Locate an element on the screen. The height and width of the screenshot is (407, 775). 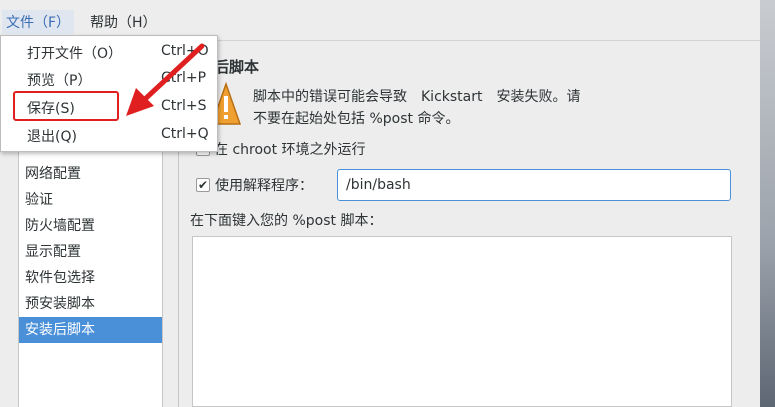
checkmark-icon: ✔ is located at coordinates (203, 185).